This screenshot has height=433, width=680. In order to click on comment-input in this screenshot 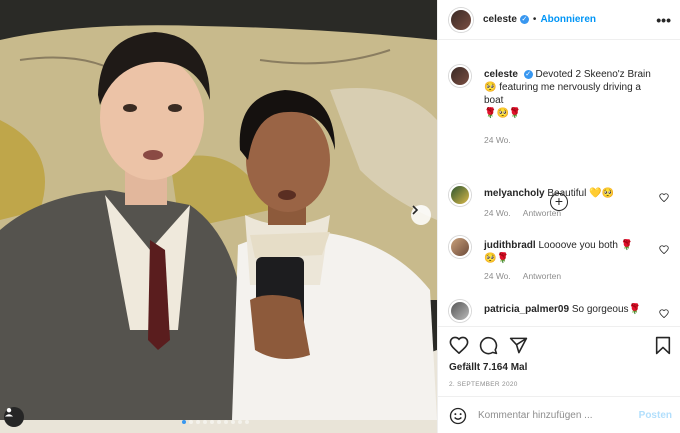, I will do `click(553, 415)`.